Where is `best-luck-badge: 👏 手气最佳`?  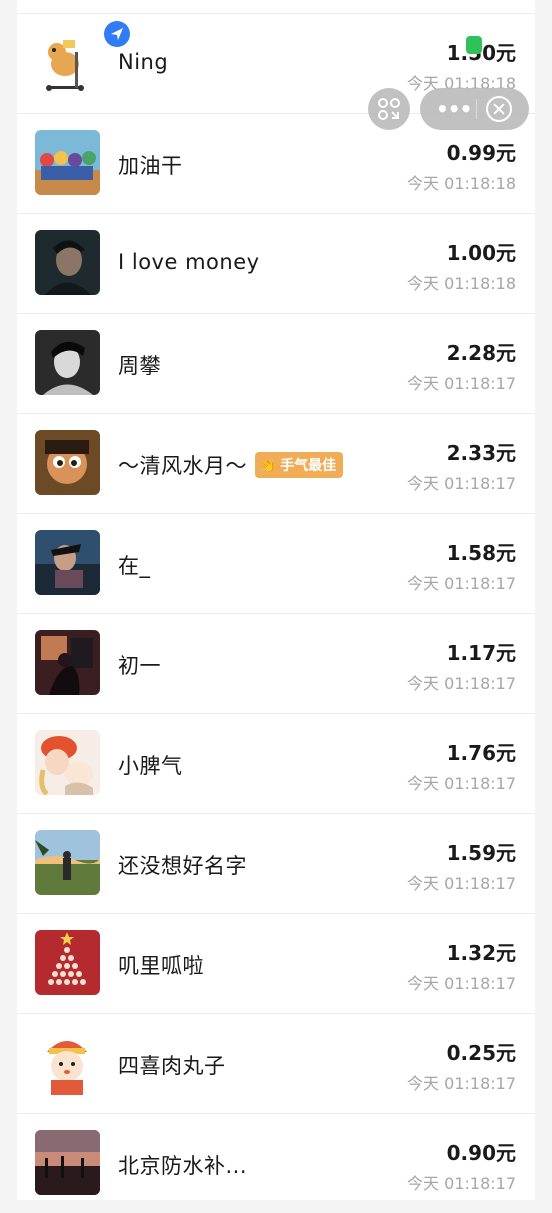
best-luck-badge: 👏 手气最佳 is located at coordinates (299, 465).